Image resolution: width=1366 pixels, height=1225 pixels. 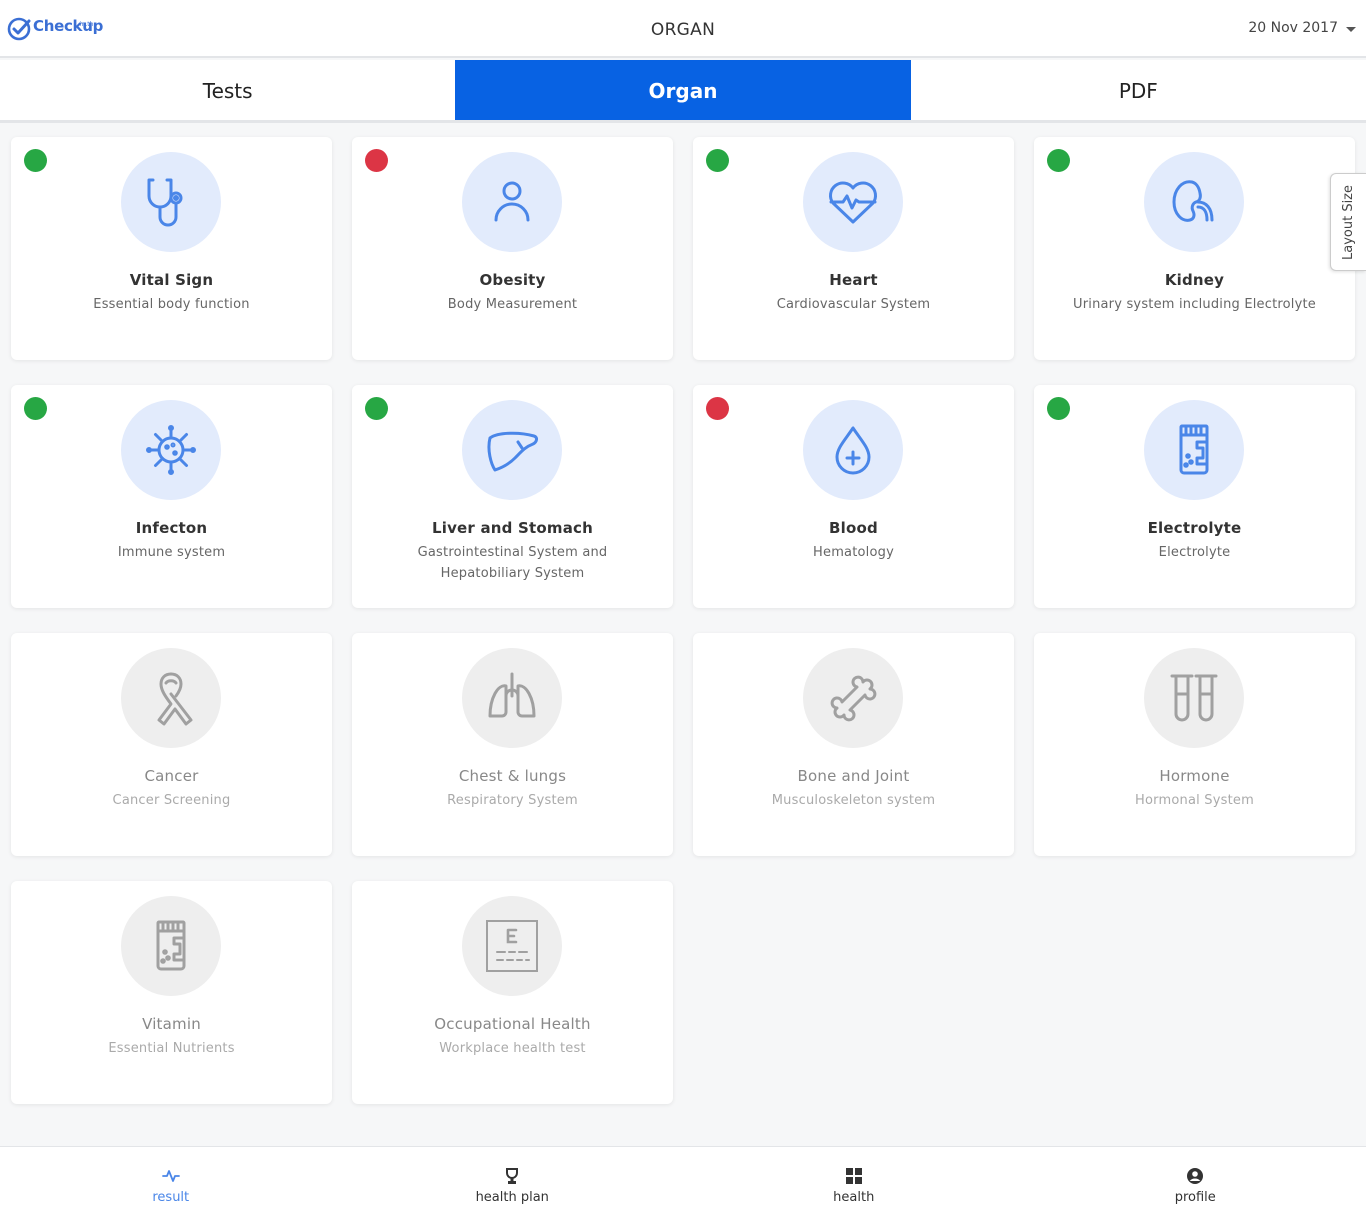 I want to click on chevron-down-icon, so click(x=1351, y=29).